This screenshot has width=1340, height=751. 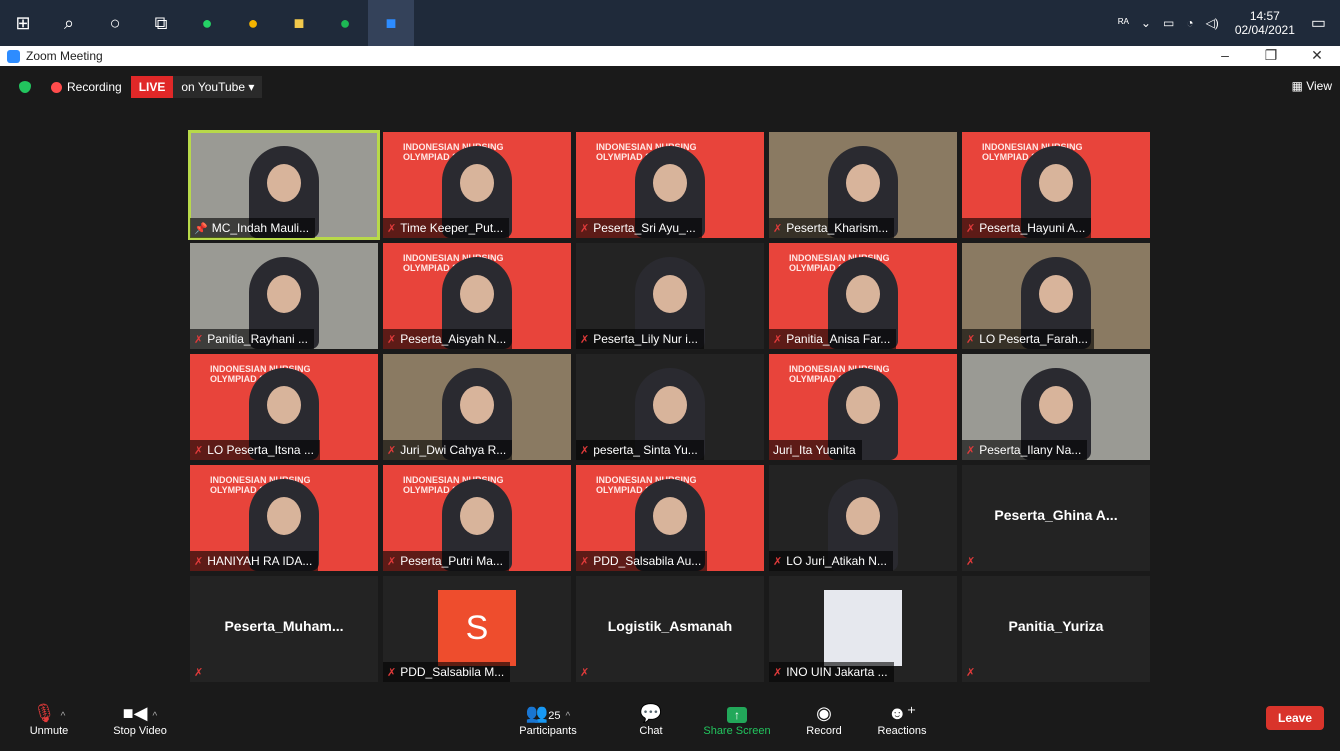 What do you see at coordinates (1318, 23) in the screenshot?
I see `notification-icon: ▭` at bounding box center [1318, 23].